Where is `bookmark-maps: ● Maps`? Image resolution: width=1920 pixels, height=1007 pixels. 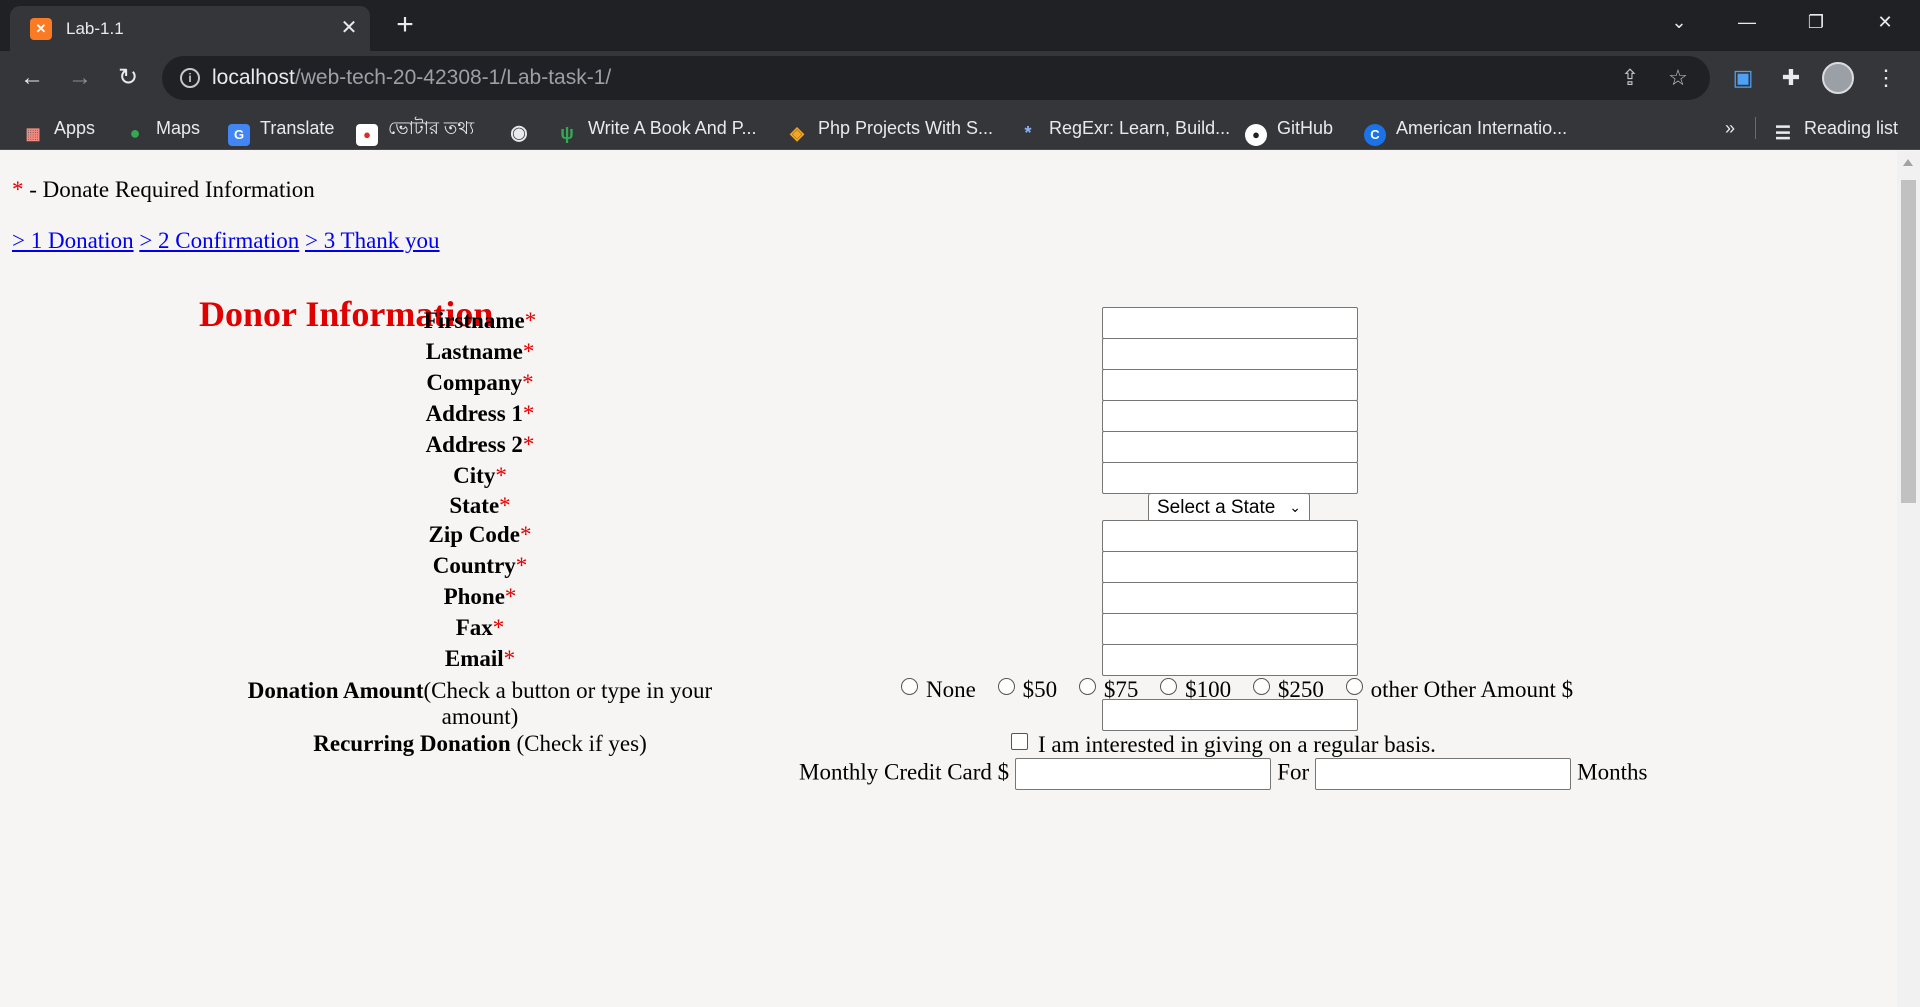
bookmark-maps: ● Maps is located at coordinates (162, 128).